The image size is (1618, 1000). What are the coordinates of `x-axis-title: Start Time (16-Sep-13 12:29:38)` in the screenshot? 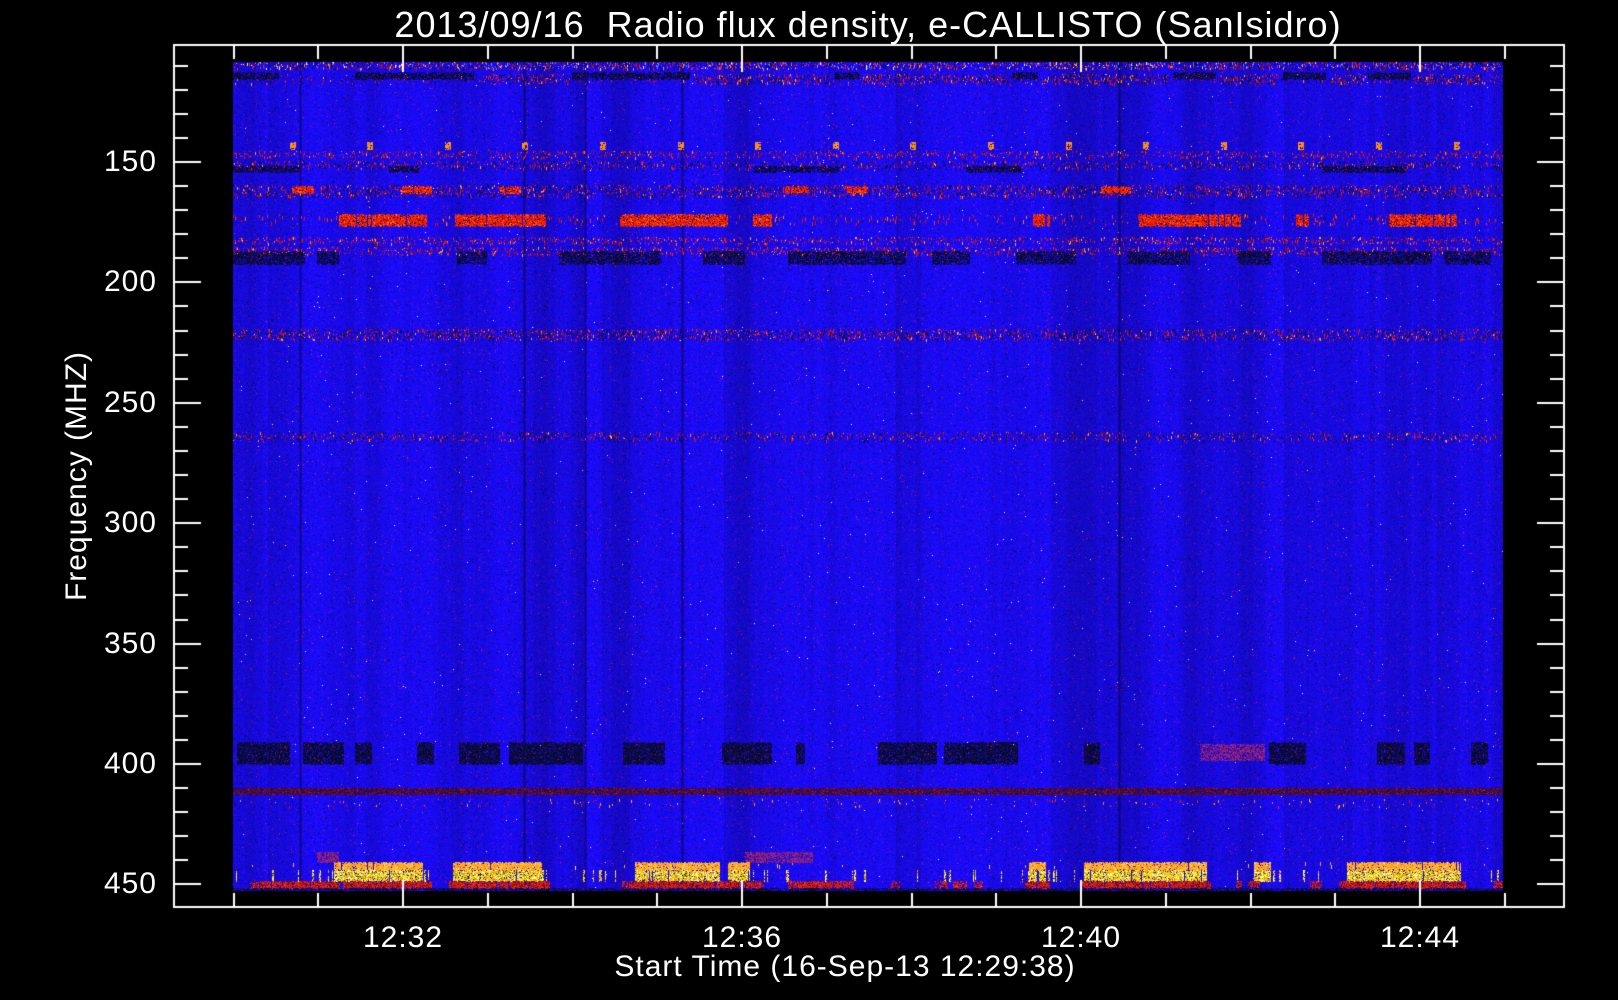 It's located at (845, 966).